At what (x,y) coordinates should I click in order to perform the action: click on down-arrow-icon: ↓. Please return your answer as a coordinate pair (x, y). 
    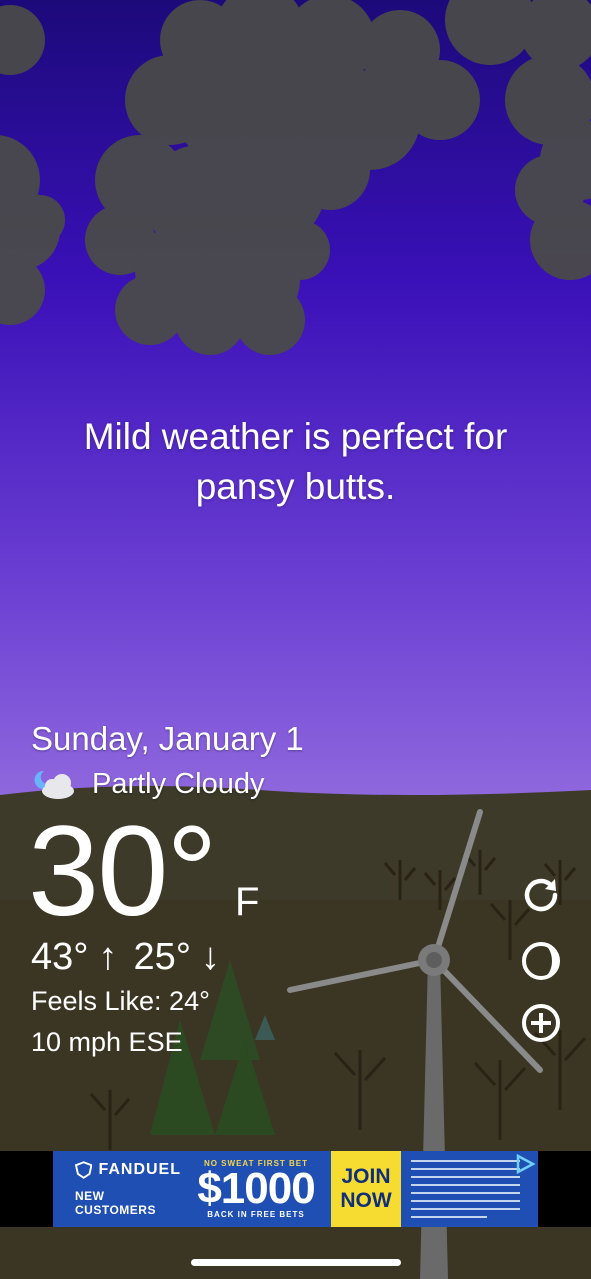
    Looking at the image, I should click on (210, 957).